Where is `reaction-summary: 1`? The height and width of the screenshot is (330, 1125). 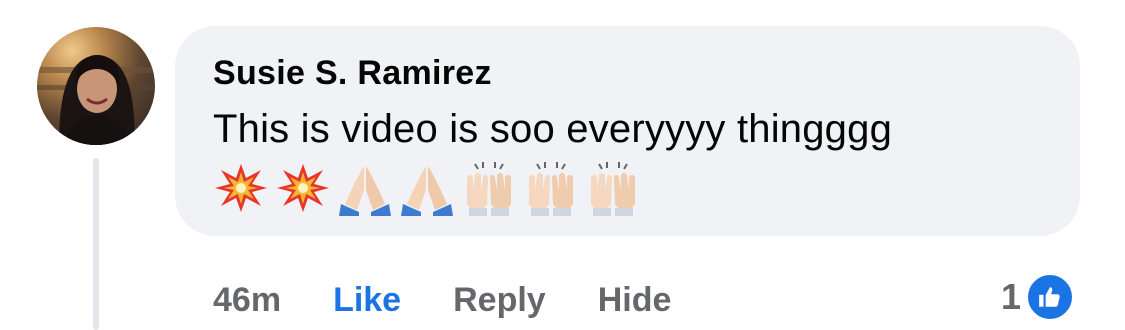 reaction-summary: 1 is located at coordinates (1038, 297).